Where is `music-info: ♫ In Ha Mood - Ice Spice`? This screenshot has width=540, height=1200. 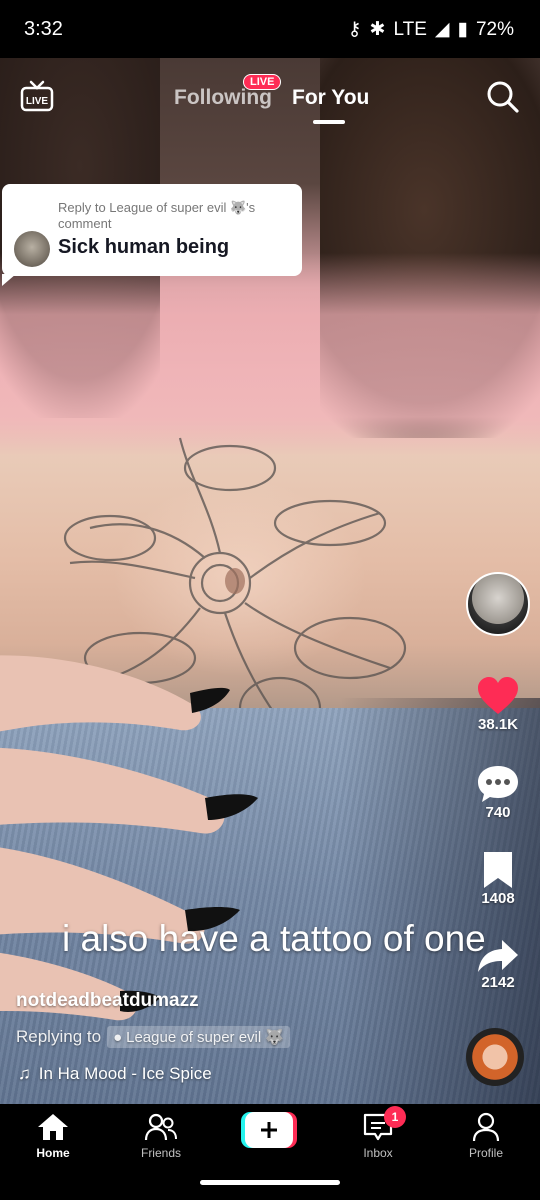
music-info: ♫ In Ha Mood - Ice Spice is located at coordinates (115, 1074).